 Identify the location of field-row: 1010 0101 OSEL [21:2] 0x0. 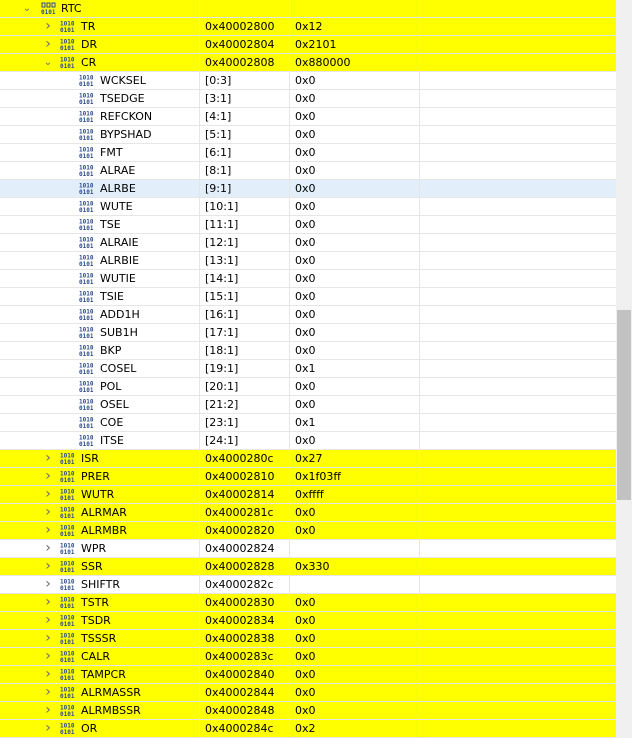
(308, 405).